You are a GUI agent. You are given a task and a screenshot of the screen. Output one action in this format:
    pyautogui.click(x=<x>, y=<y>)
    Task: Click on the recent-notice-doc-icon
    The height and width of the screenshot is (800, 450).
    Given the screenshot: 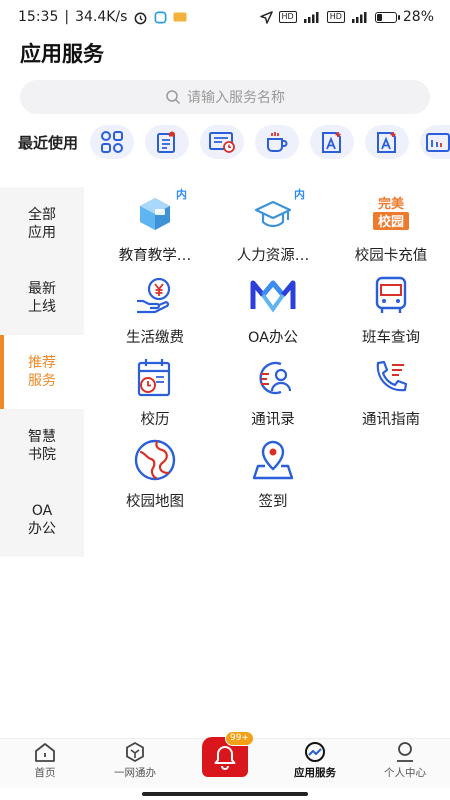 What is the action you would take?
    pyautogui.click(x=167, y=142)
    